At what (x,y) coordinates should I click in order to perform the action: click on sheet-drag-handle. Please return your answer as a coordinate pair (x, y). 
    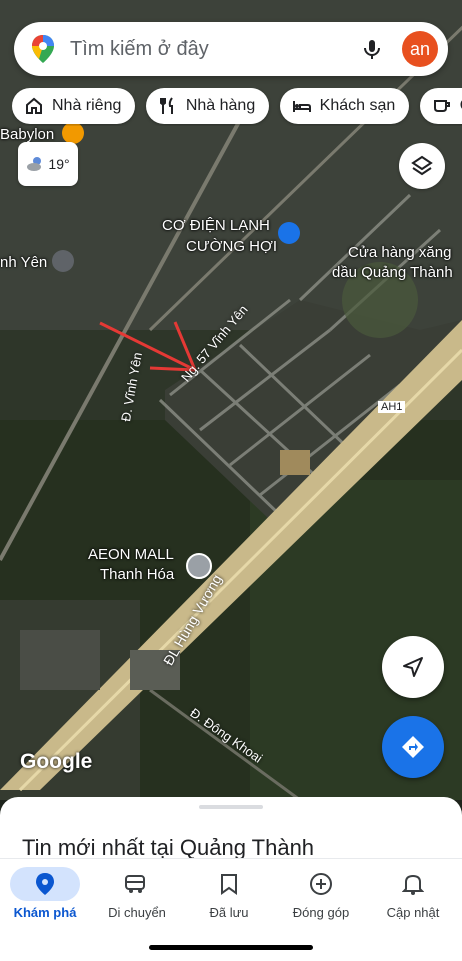
    Looking at the image, I should click on (231, 807).